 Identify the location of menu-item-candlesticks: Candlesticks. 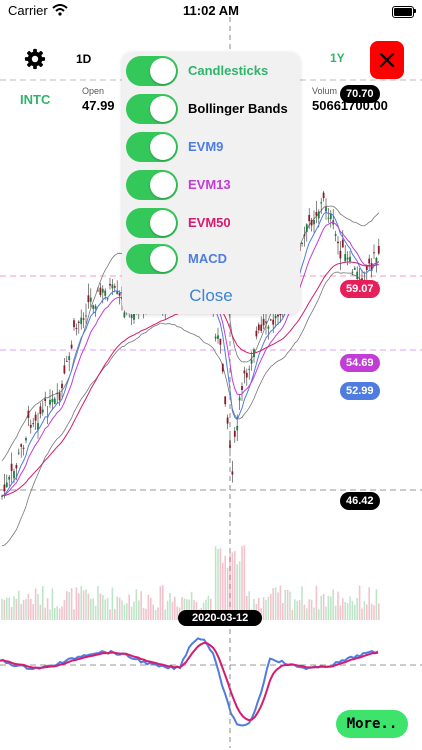
(213, 71).